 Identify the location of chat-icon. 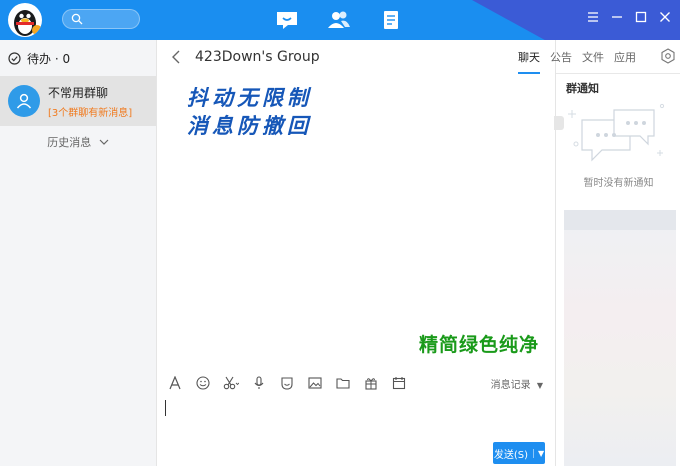
(287, 20).